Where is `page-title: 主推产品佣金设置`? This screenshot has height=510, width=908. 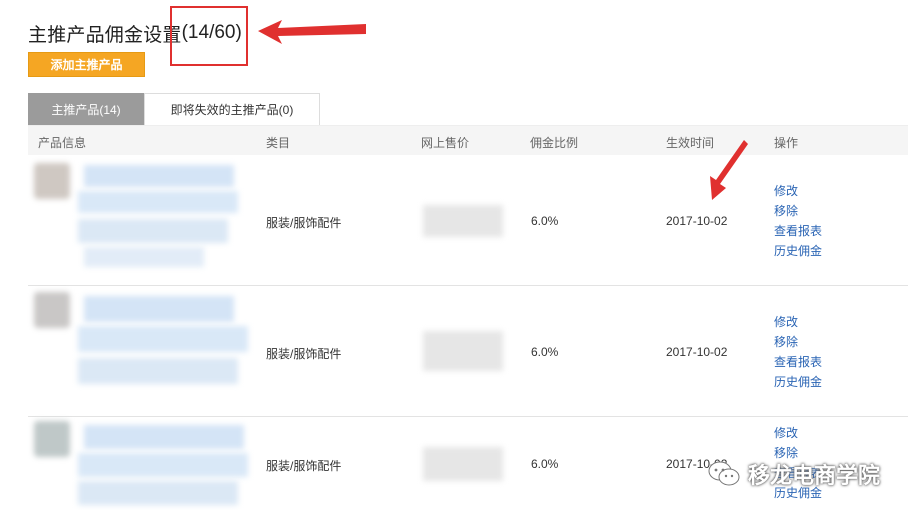
page-title: 主推产品佣金设置 is located at coordinates (105, 35).